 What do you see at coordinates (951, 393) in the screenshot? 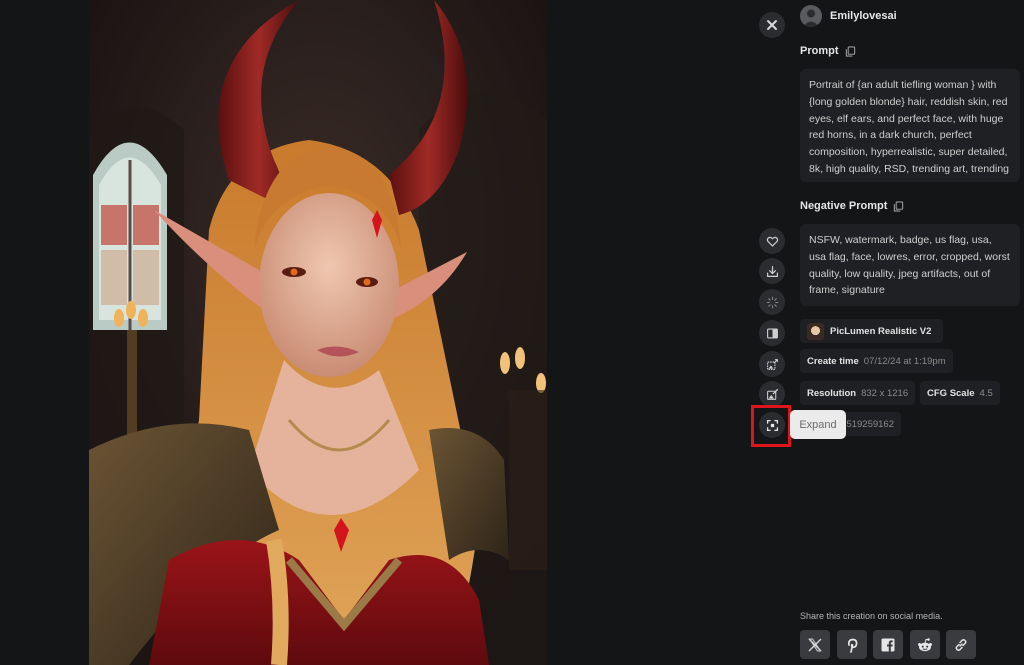
I see `cfg-scale-label: CFG Scale` at bounding box center [951, 393].